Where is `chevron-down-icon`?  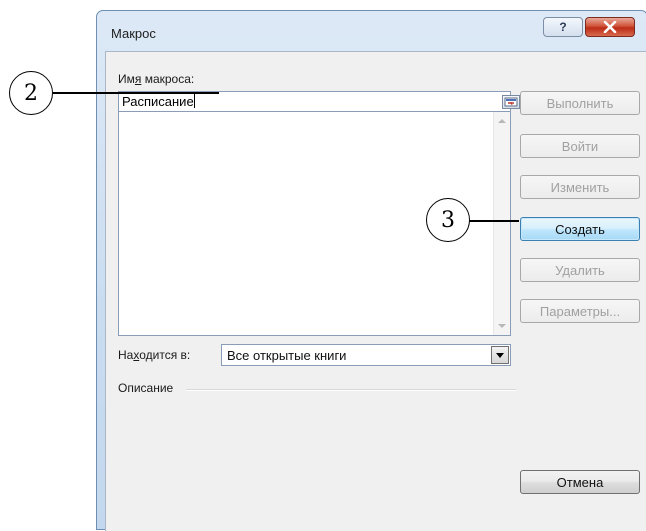 chevron-down-icon is located at coordinates (500, 355).